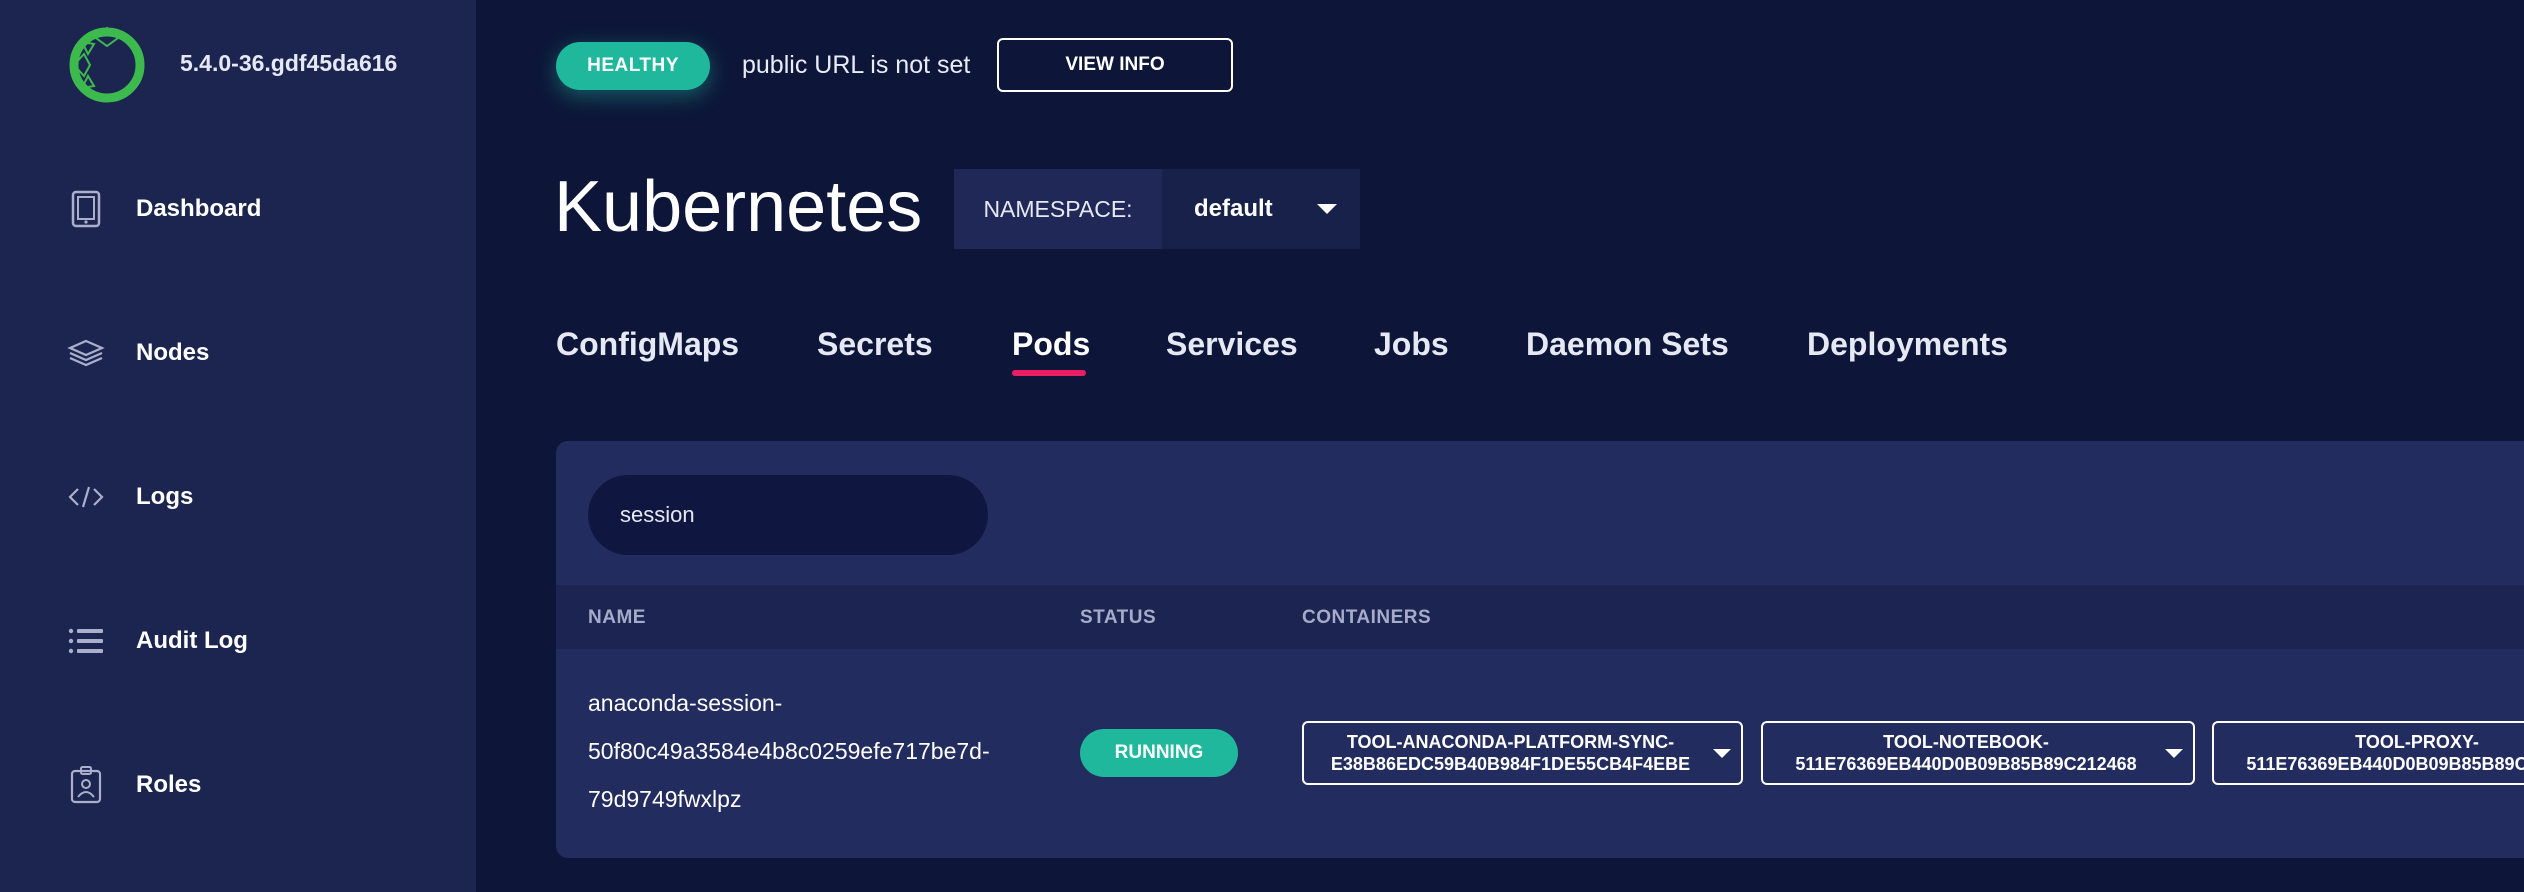 Image resolution: width=2524 pixels, height=892 pixels. What do you see at coordinates (173, 352) in the screenshot?
I see `sidebar-item-label: Nodes` at bounding box center [173, 352].